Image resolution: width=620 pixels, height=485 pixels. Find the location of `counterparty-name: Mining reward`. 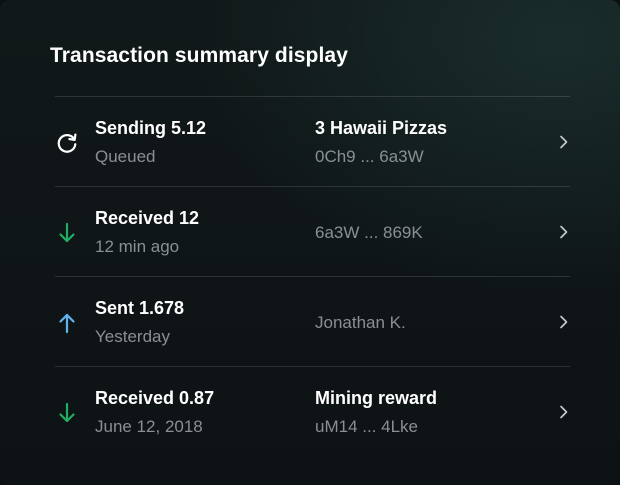

counterparty-name: Mining reward is located at coordinates (376, 398).